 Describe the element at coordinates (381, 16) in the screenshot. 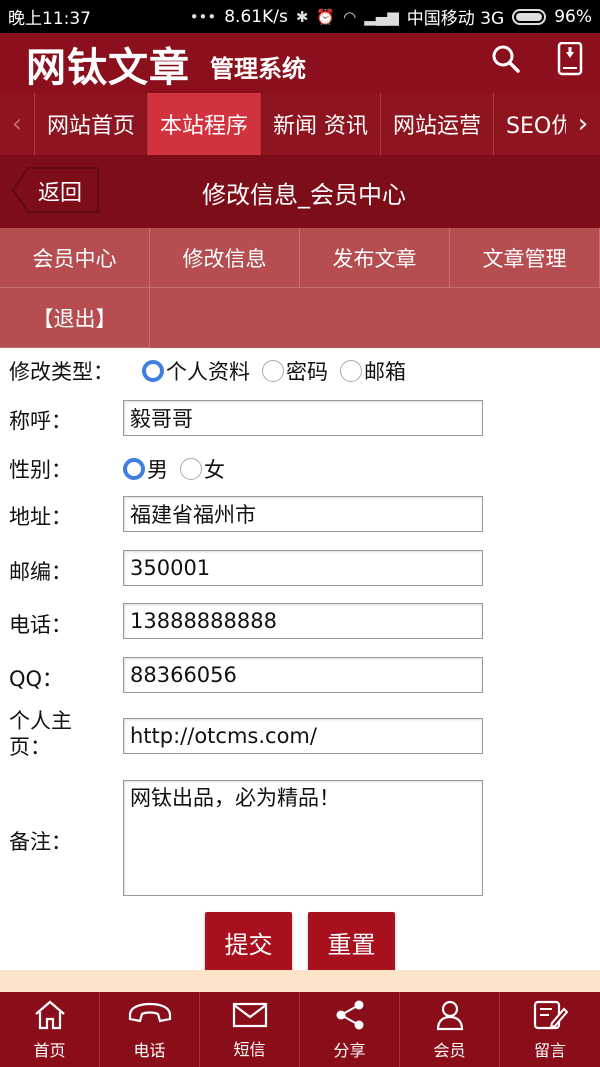

I see `signal-icon: ▂▄▆` at that location.